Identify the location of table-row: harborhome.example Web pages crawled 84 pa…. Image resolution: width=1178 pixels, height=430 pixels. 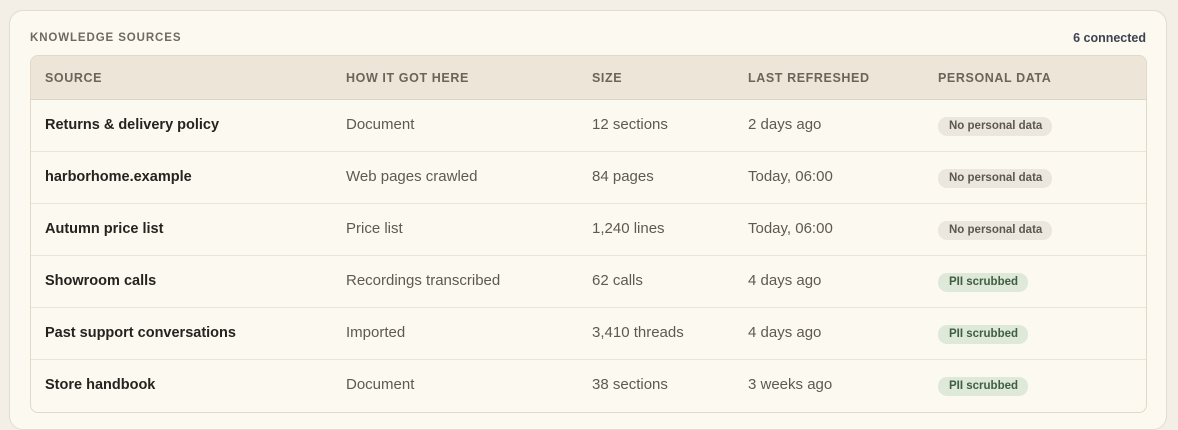
(588, 178).